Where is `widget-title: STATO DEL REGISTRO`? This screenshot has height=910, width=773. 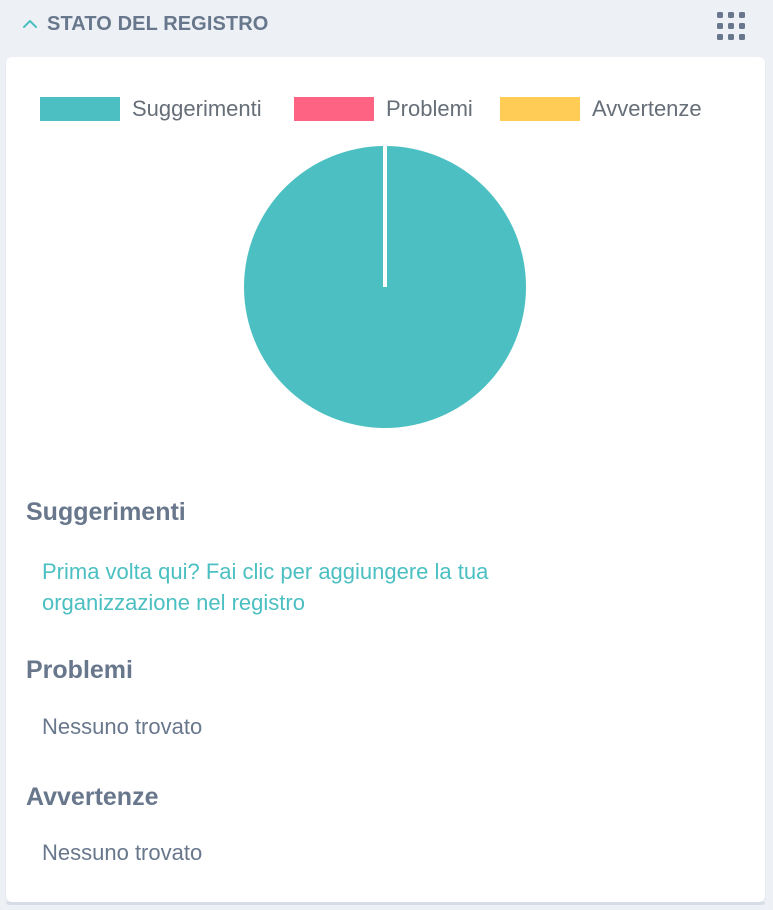
widget-title: STATO DEL REGISTRO is located at coordinates (158, 23).